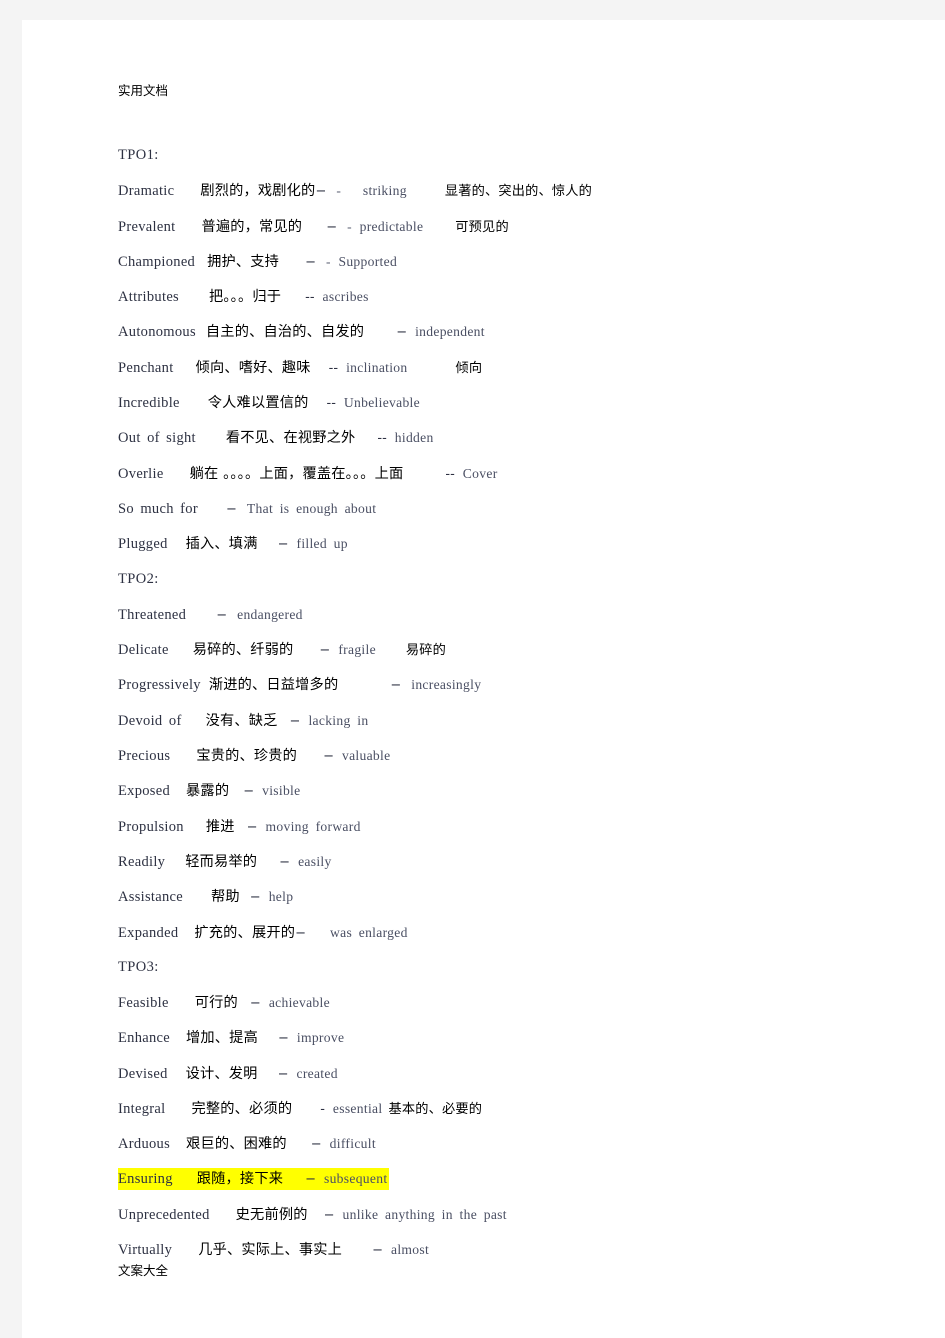 The image size is (945, 1338). I want to click on entry-chinese-trailing: 倾向, so click(469, 368).